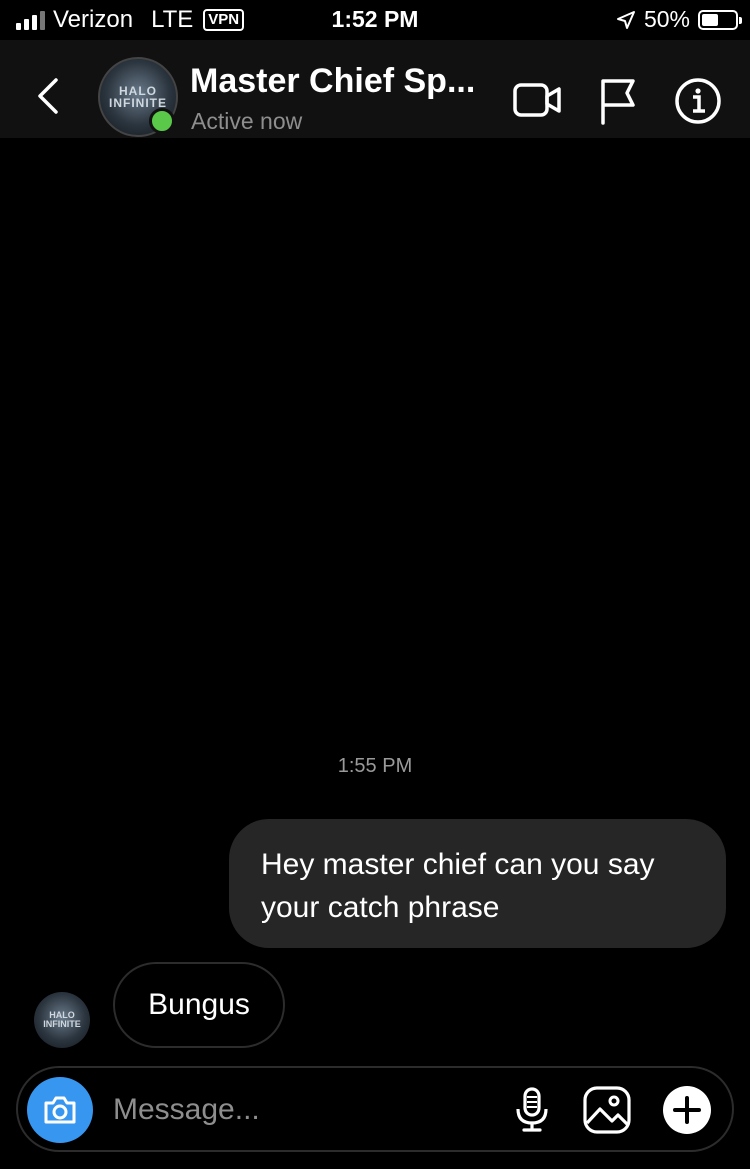 The width and height of the screenshot is (750, 1169). I want to click on camera-icon, so click(60, 1110).